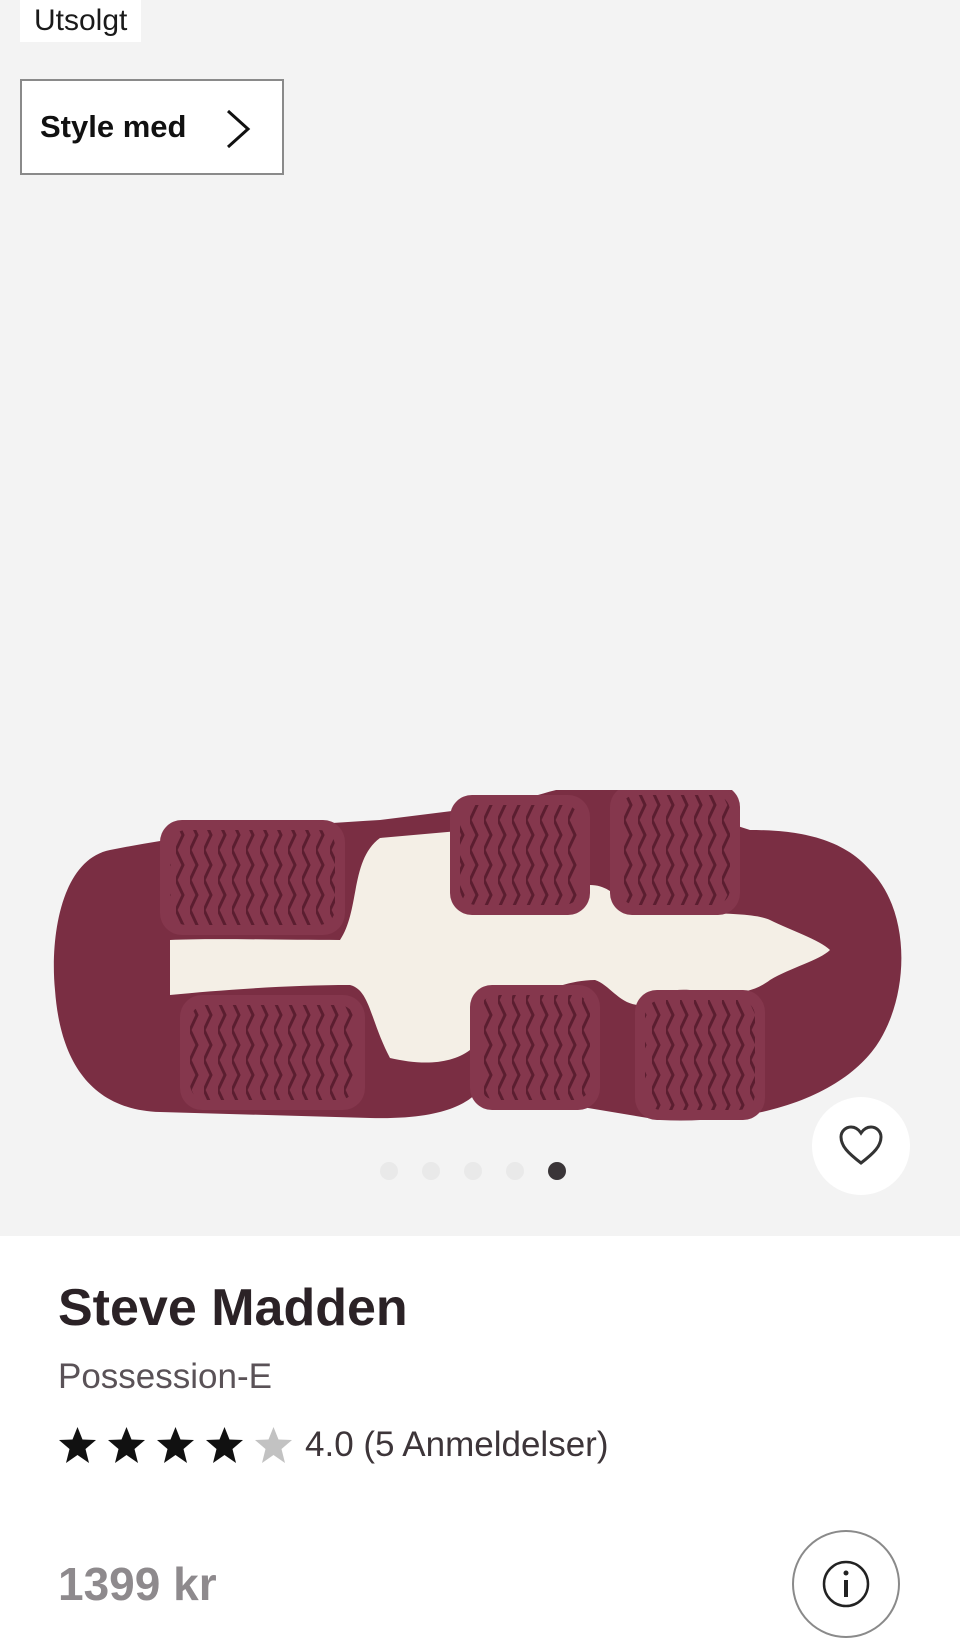 The height and width of the screenshot is (1638, 960). Describe the element at coordinates (273, 1445) in the screenshot. I see `star-empty-icon` at that location.